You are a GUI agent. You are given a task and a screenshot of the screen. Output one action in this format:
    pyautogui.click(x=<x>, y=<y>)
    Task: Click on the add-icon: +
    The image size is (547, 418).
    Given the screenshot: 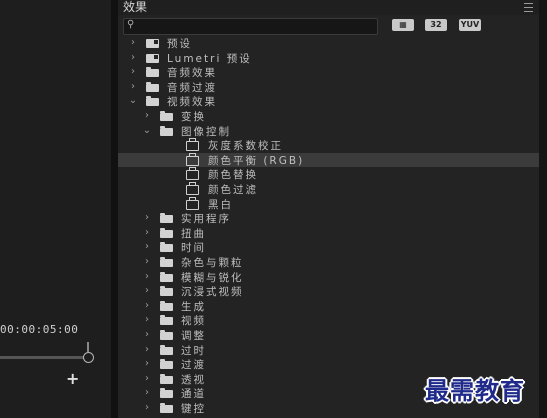 What is the action you would take?
    pyautogui.click(x=72, y=378)
    